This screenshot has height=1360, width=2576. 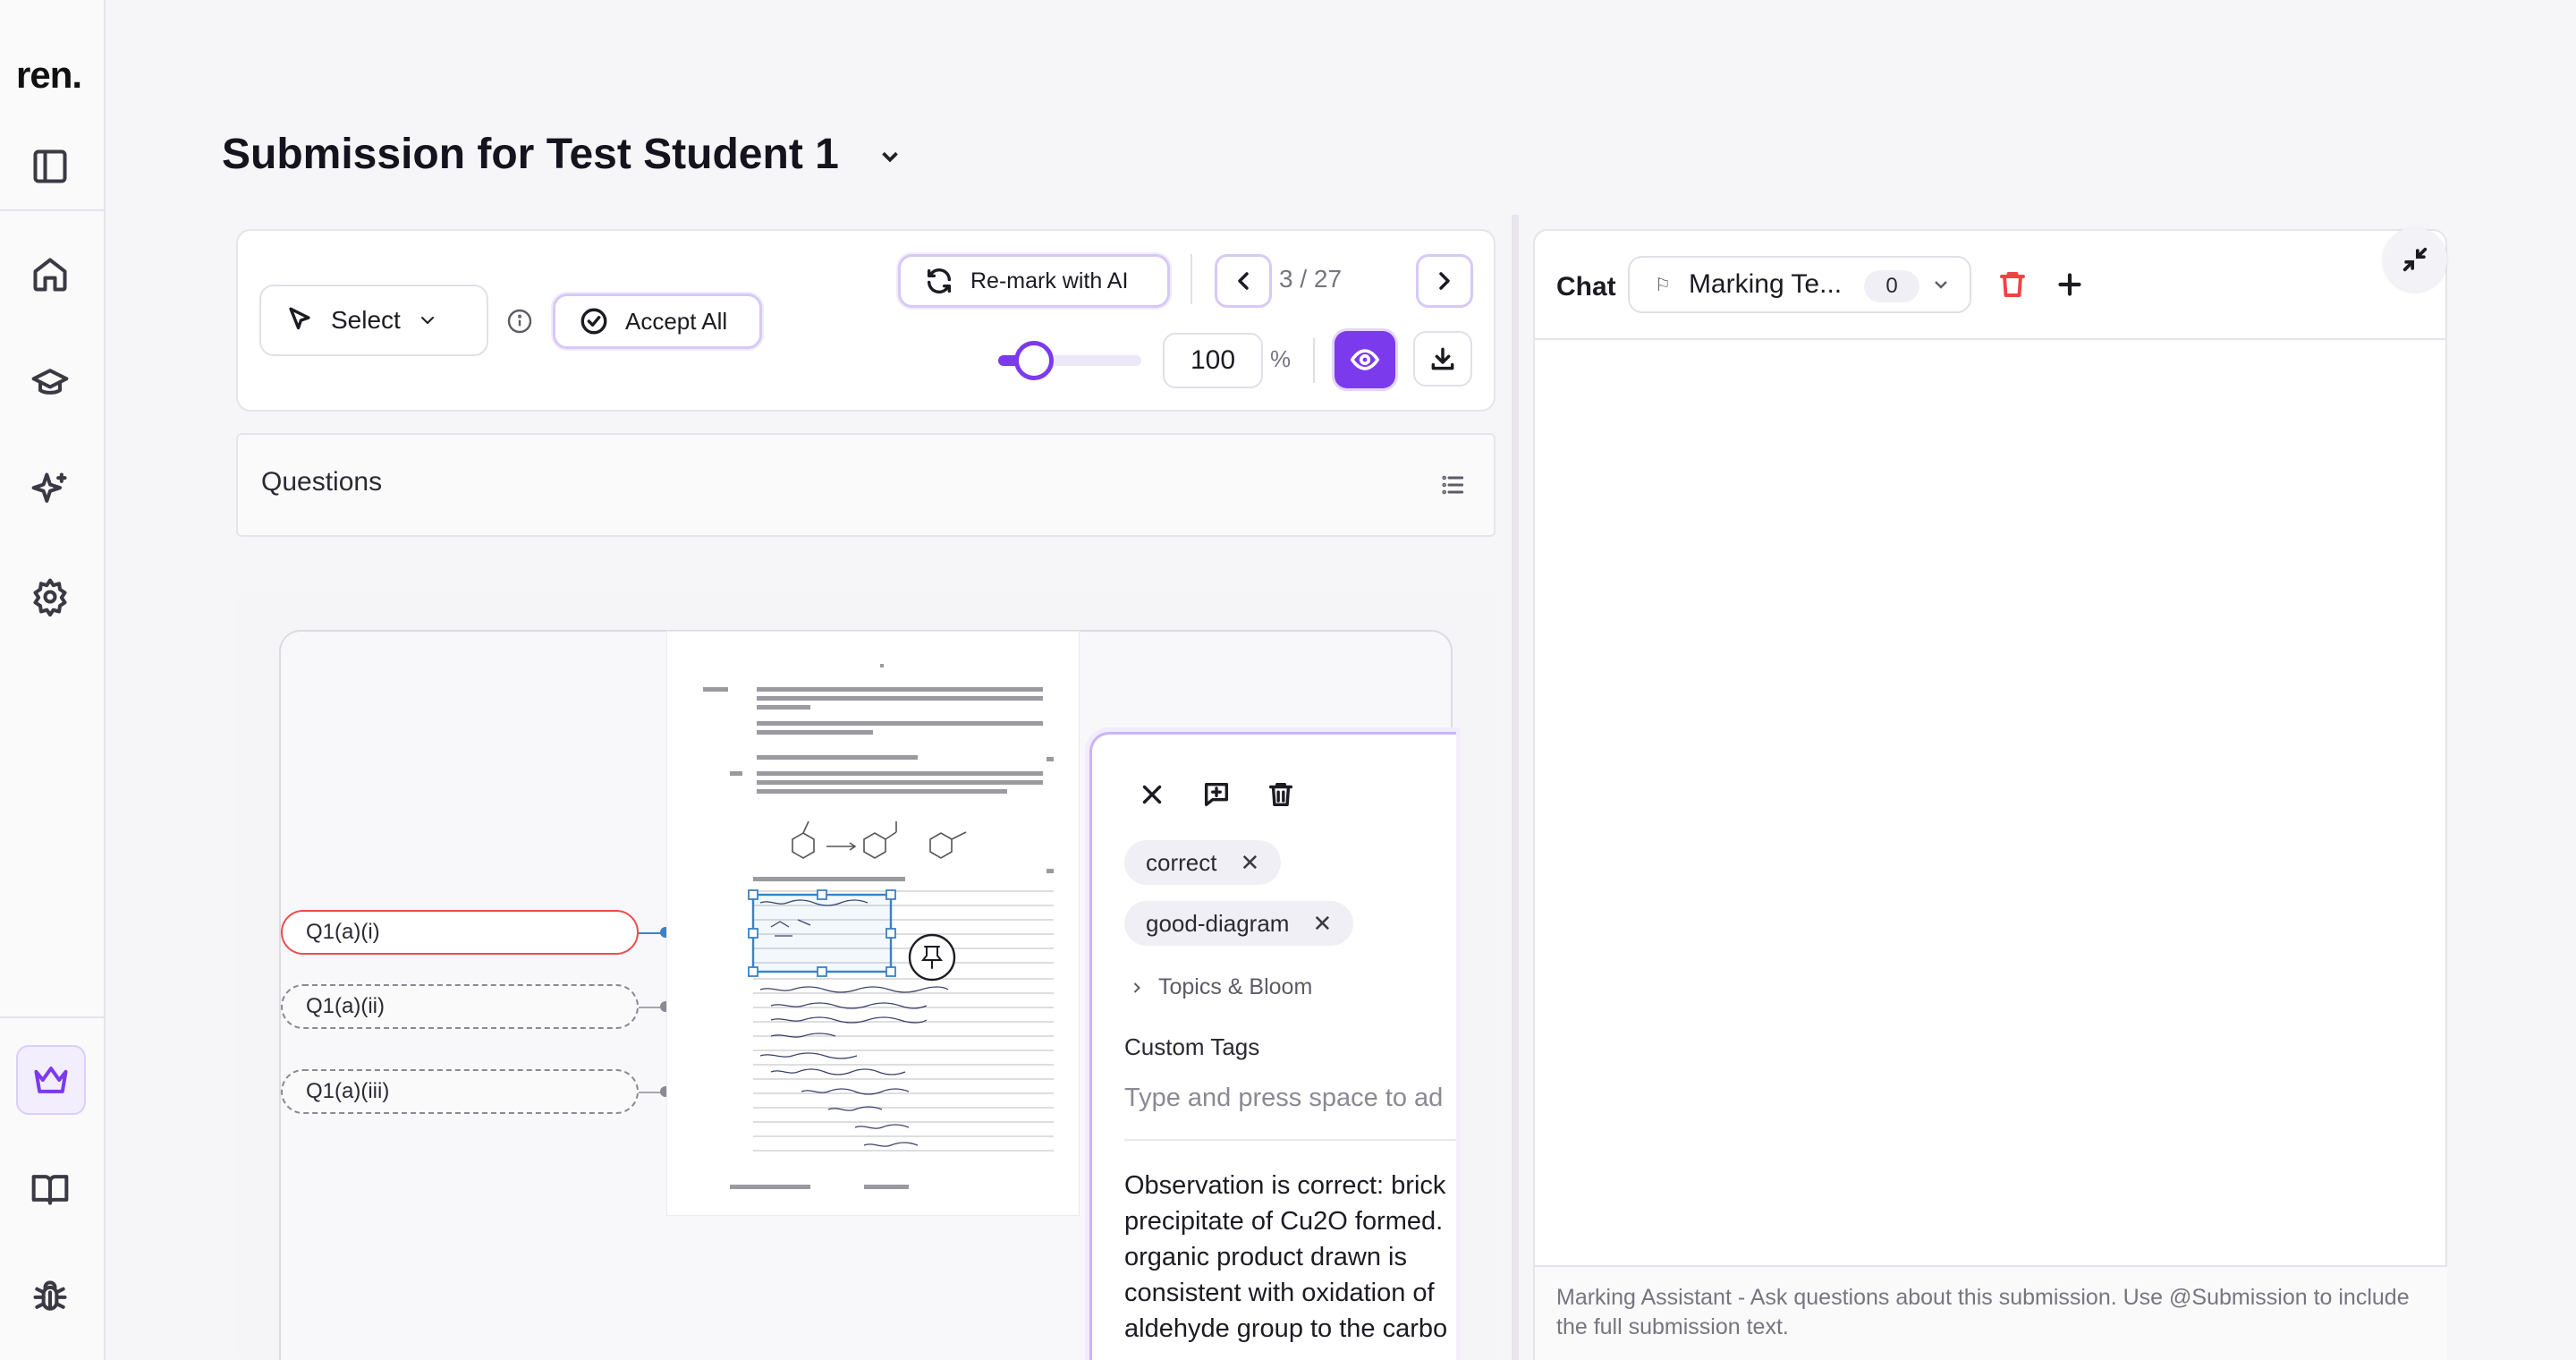 I want to click on toggle-annotations-button, so click(x=1365, y=359).